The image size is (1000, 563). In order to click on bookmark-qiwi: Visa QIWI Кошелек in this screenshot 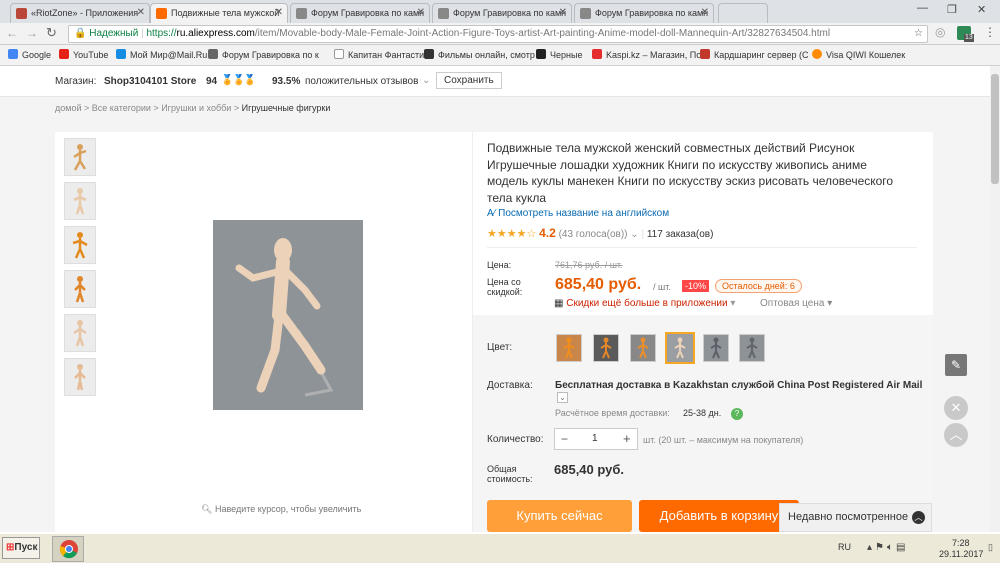, I will do `click(858, 55)`.